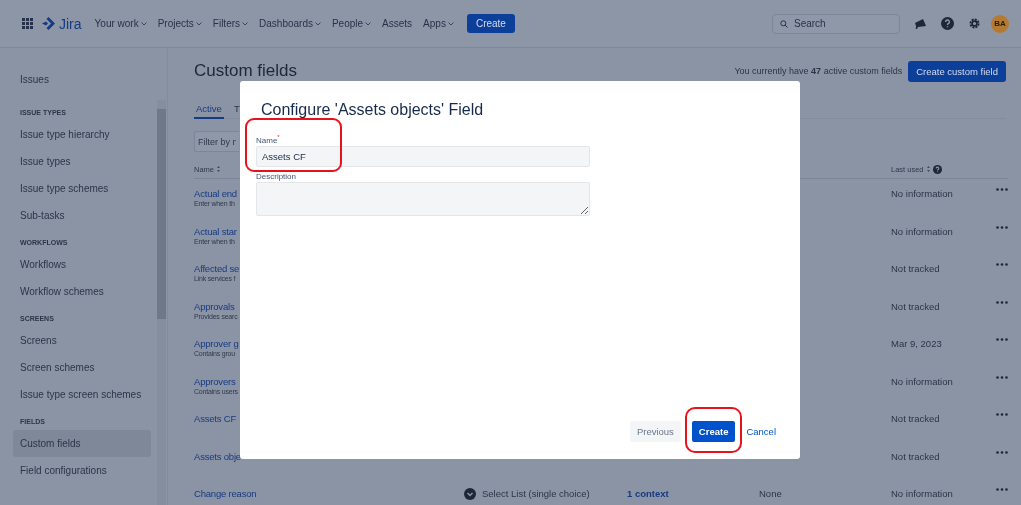  Describe the element at coordinates (217, 456) in the screenshot. I see `field-name-link: Assets obje` at that location.